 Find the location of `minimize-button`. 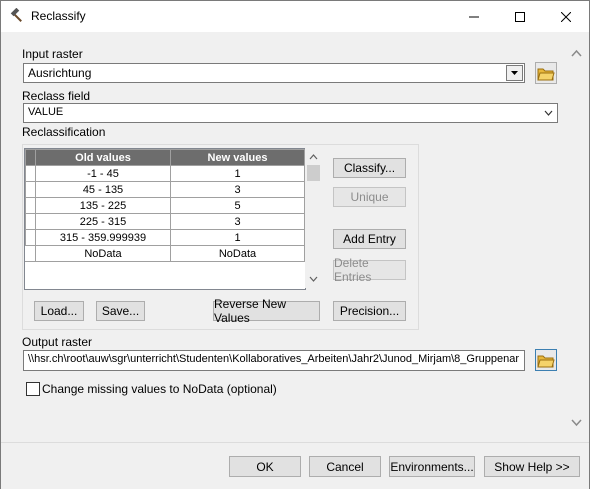

minimize-button is located at coordinates (474, 16).